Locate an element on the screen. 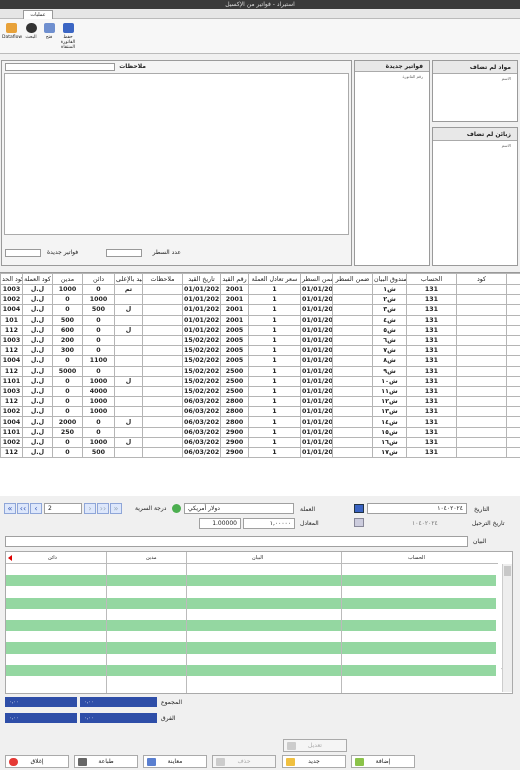 This screenshot has width=520, height=770. ledger-col-credit: دائن is located at coordinates (52, 558).